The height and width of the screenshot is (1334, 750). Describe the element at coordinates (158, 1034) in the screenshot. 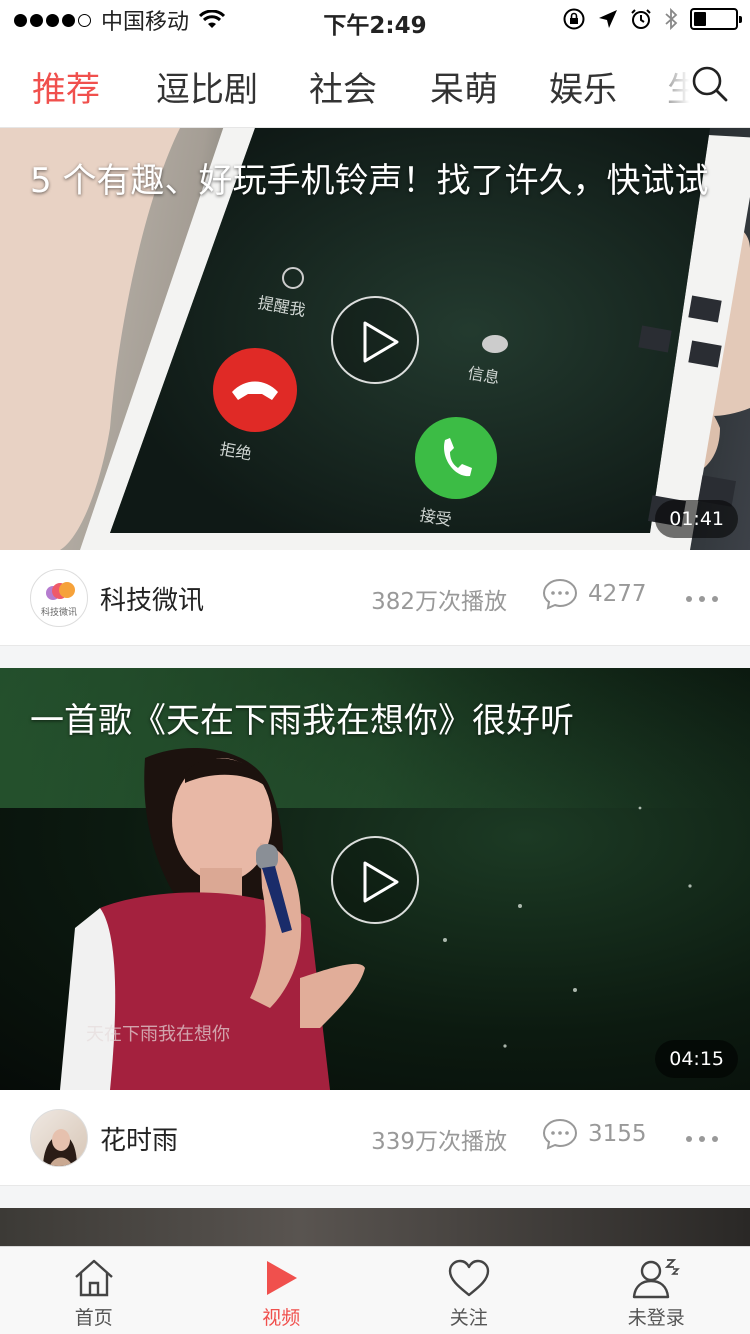

I see `video-subtitle: 天在下雨我在想你` at that location.